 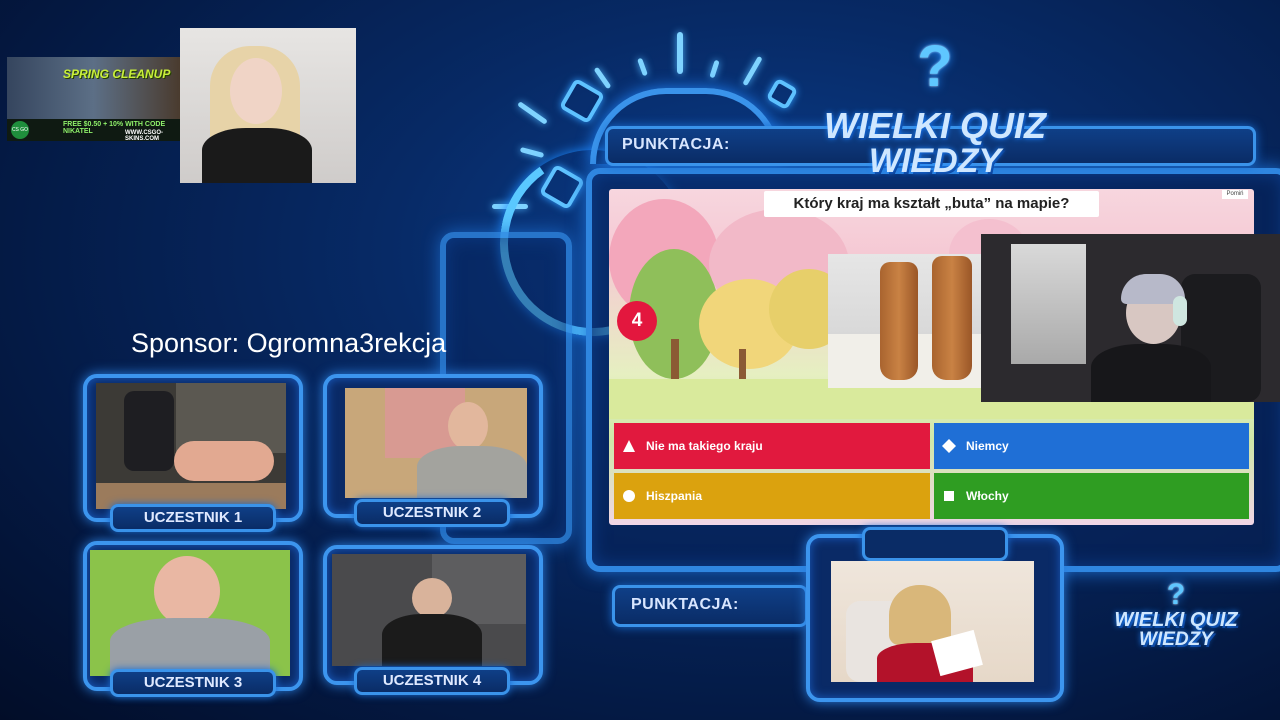 I want to click on participant-4-nameplate: UCZESTNIK 4, so click(x=432, y=681).